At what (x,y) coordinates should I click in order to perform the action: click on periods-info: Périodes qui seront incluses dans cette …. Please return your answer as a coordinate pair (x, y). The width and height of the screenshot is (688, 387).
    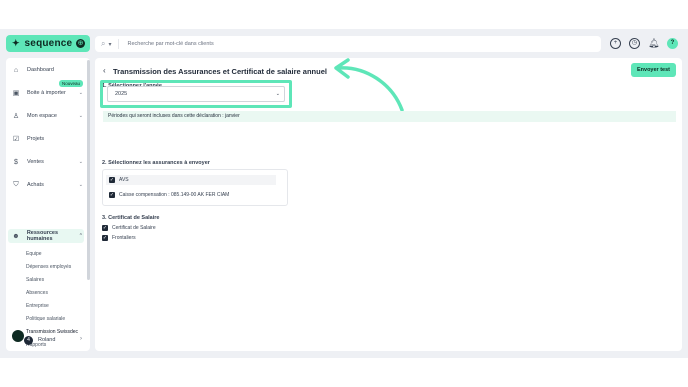
    Looking at the image, I should click on (389, 116).